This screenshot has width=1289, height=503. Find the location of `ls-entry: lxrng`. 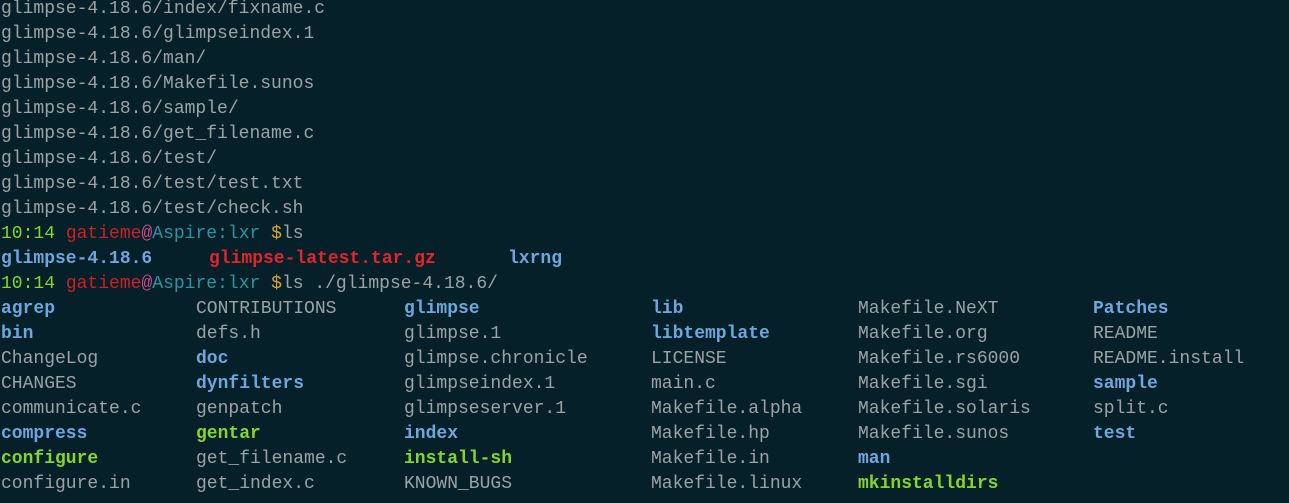

ls-entry: lxrng is located at coordinates (535, 259).